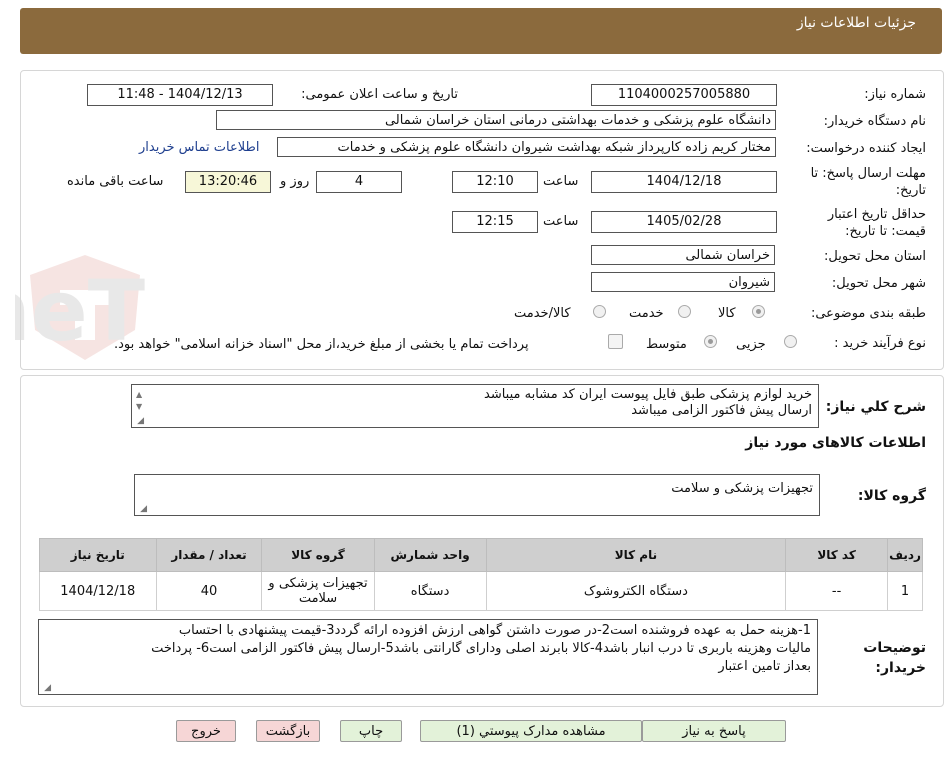 The image size is (944, 764). What do you see at coordinates (636, 555) in the screenshot?
I see `col-header-name: نام کالا` at bounding box center [636, 555].